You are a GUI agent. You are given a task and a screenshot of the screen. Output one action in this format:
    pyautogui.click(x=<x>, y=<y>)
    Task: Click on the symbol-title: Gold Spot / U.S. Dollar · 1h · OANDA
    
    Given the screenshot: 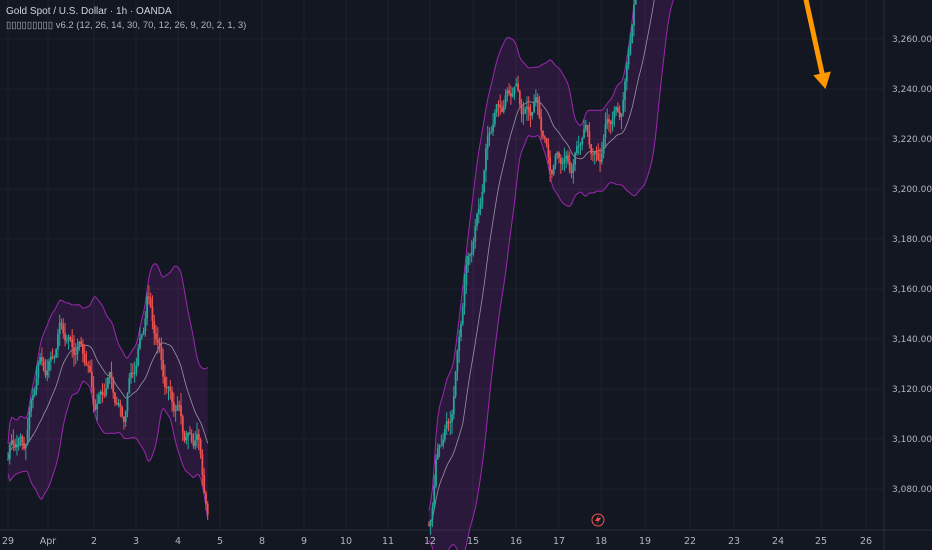 What is the action you would take?
    pyautogui.click(x=89, y=11)
    